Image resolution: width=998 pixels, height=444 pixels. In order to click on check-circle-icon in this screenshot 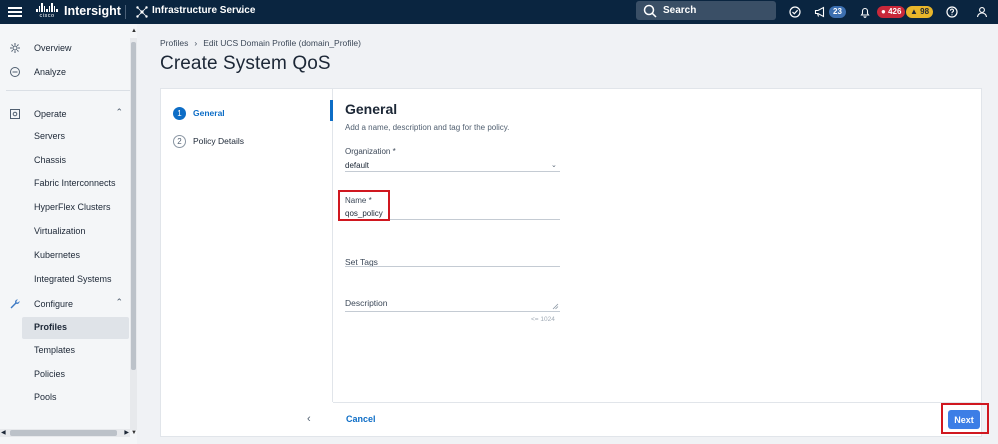, I will do `click(795, 12)`.